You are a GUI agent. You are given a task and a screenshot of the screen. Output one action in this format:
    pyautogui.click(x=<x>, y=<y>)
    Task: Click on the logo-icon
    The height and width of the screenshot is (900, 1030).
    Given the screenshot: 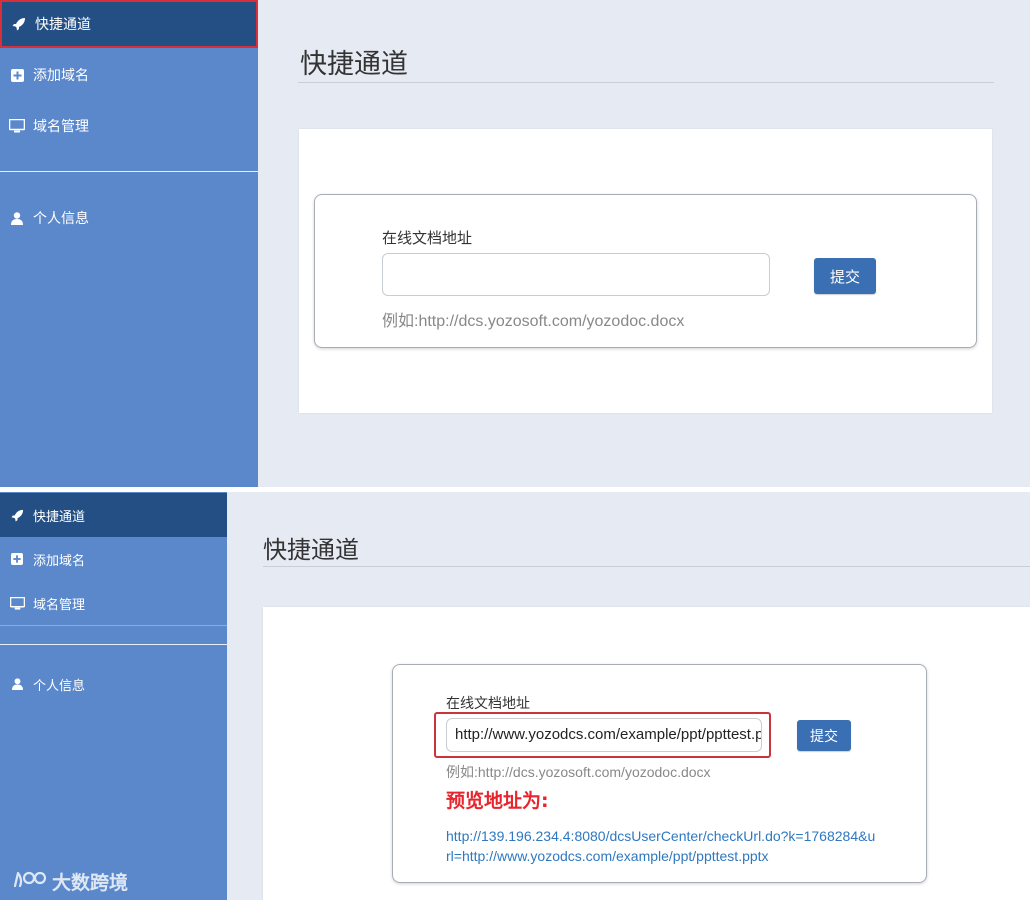 What is the action you would take?
    pyautogui.click(x=29, y=881)
    